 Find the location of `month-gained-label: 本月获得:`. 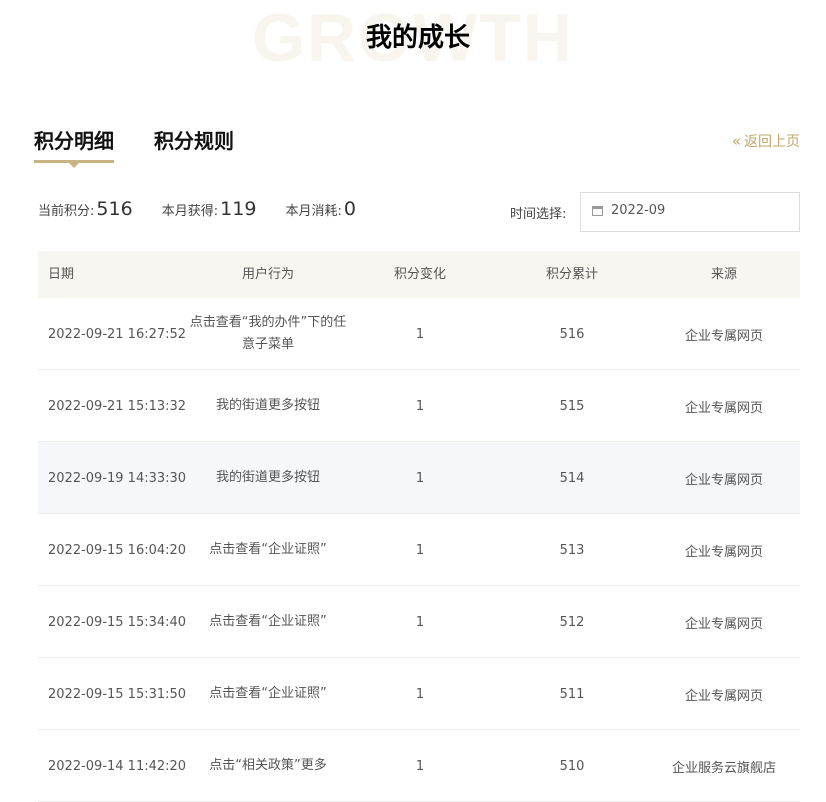

month-gained-label: 本月获得: is located at coordinates (190, 211).